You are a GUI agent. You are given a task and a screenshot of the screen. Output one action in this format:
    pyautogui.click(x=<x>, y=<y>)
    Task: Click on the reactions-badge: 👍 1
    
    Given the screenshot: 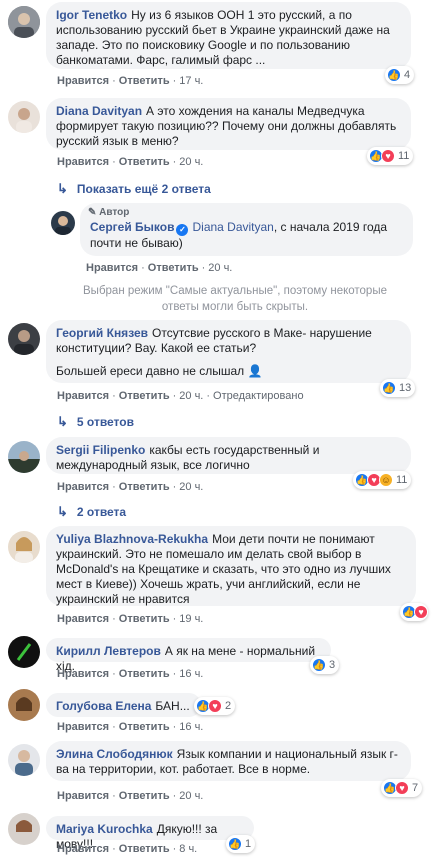 What is the action you would take?
    pyautogui.click(x=241, y=844)
    